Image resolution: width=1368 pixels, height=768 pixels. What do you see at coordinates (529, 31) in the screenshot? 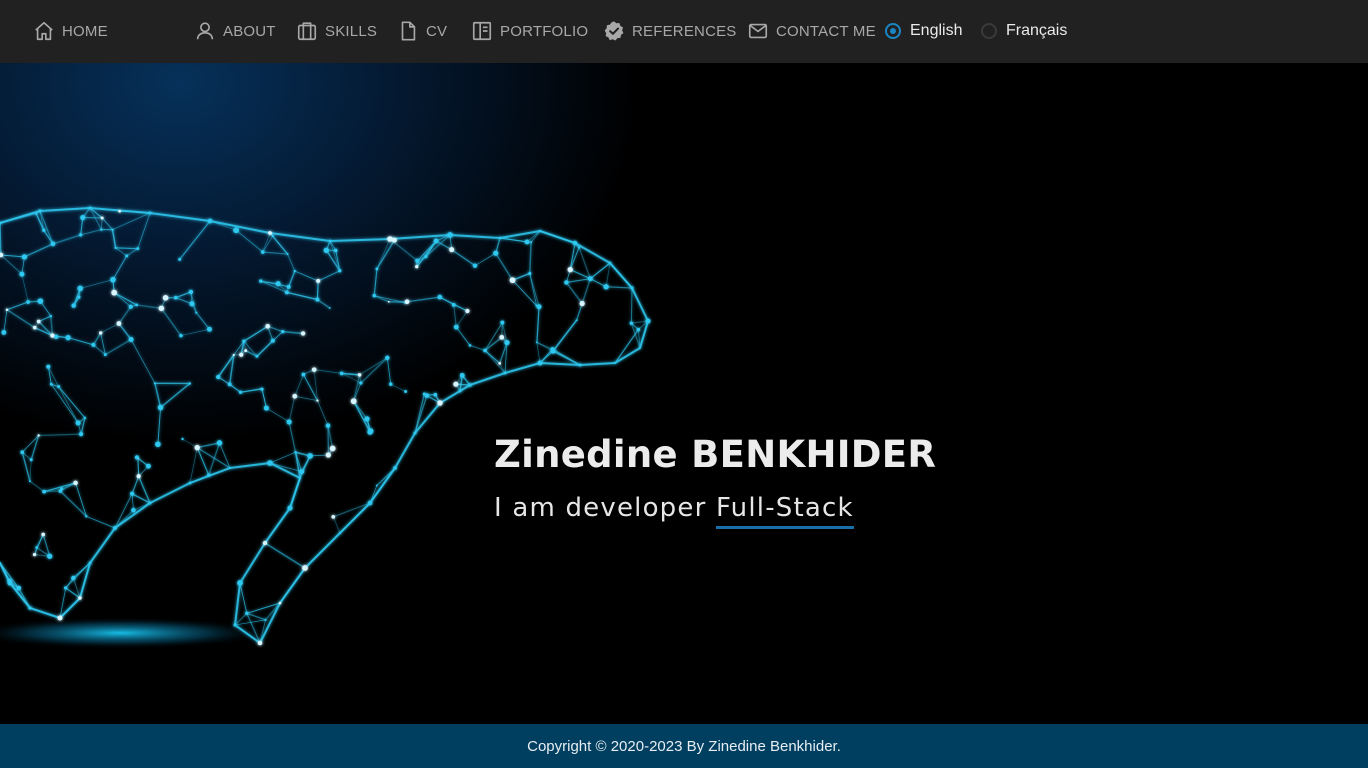
I see `nav-portfolio: PORTFOLIO` at bounding box center [529, 31].